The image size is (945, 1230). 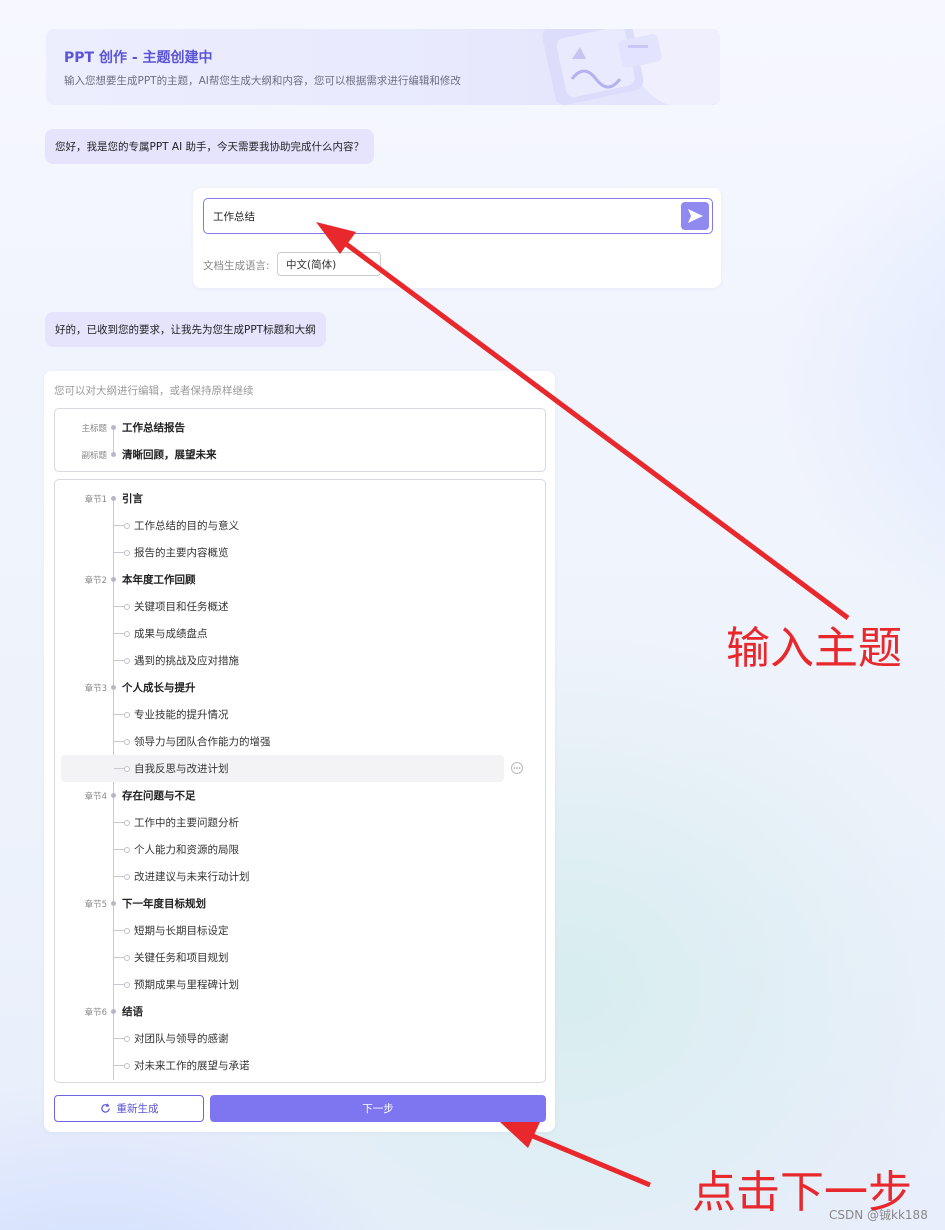 I want to click on arrow-to-next, so click(x=583, y=1157).